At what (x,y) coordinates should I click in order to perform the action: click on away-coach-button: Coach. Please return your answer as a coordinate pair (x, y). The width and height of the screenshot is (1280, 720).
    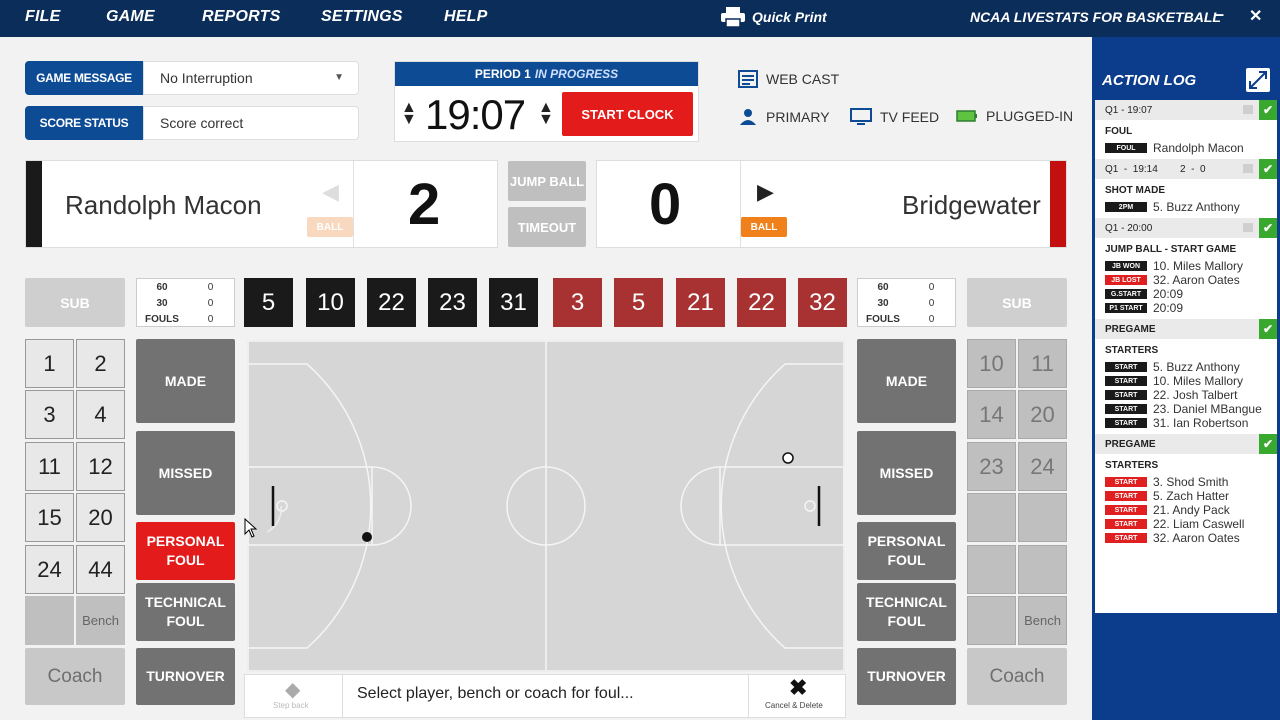
    Looking at the image, I should click on (1017, 676).